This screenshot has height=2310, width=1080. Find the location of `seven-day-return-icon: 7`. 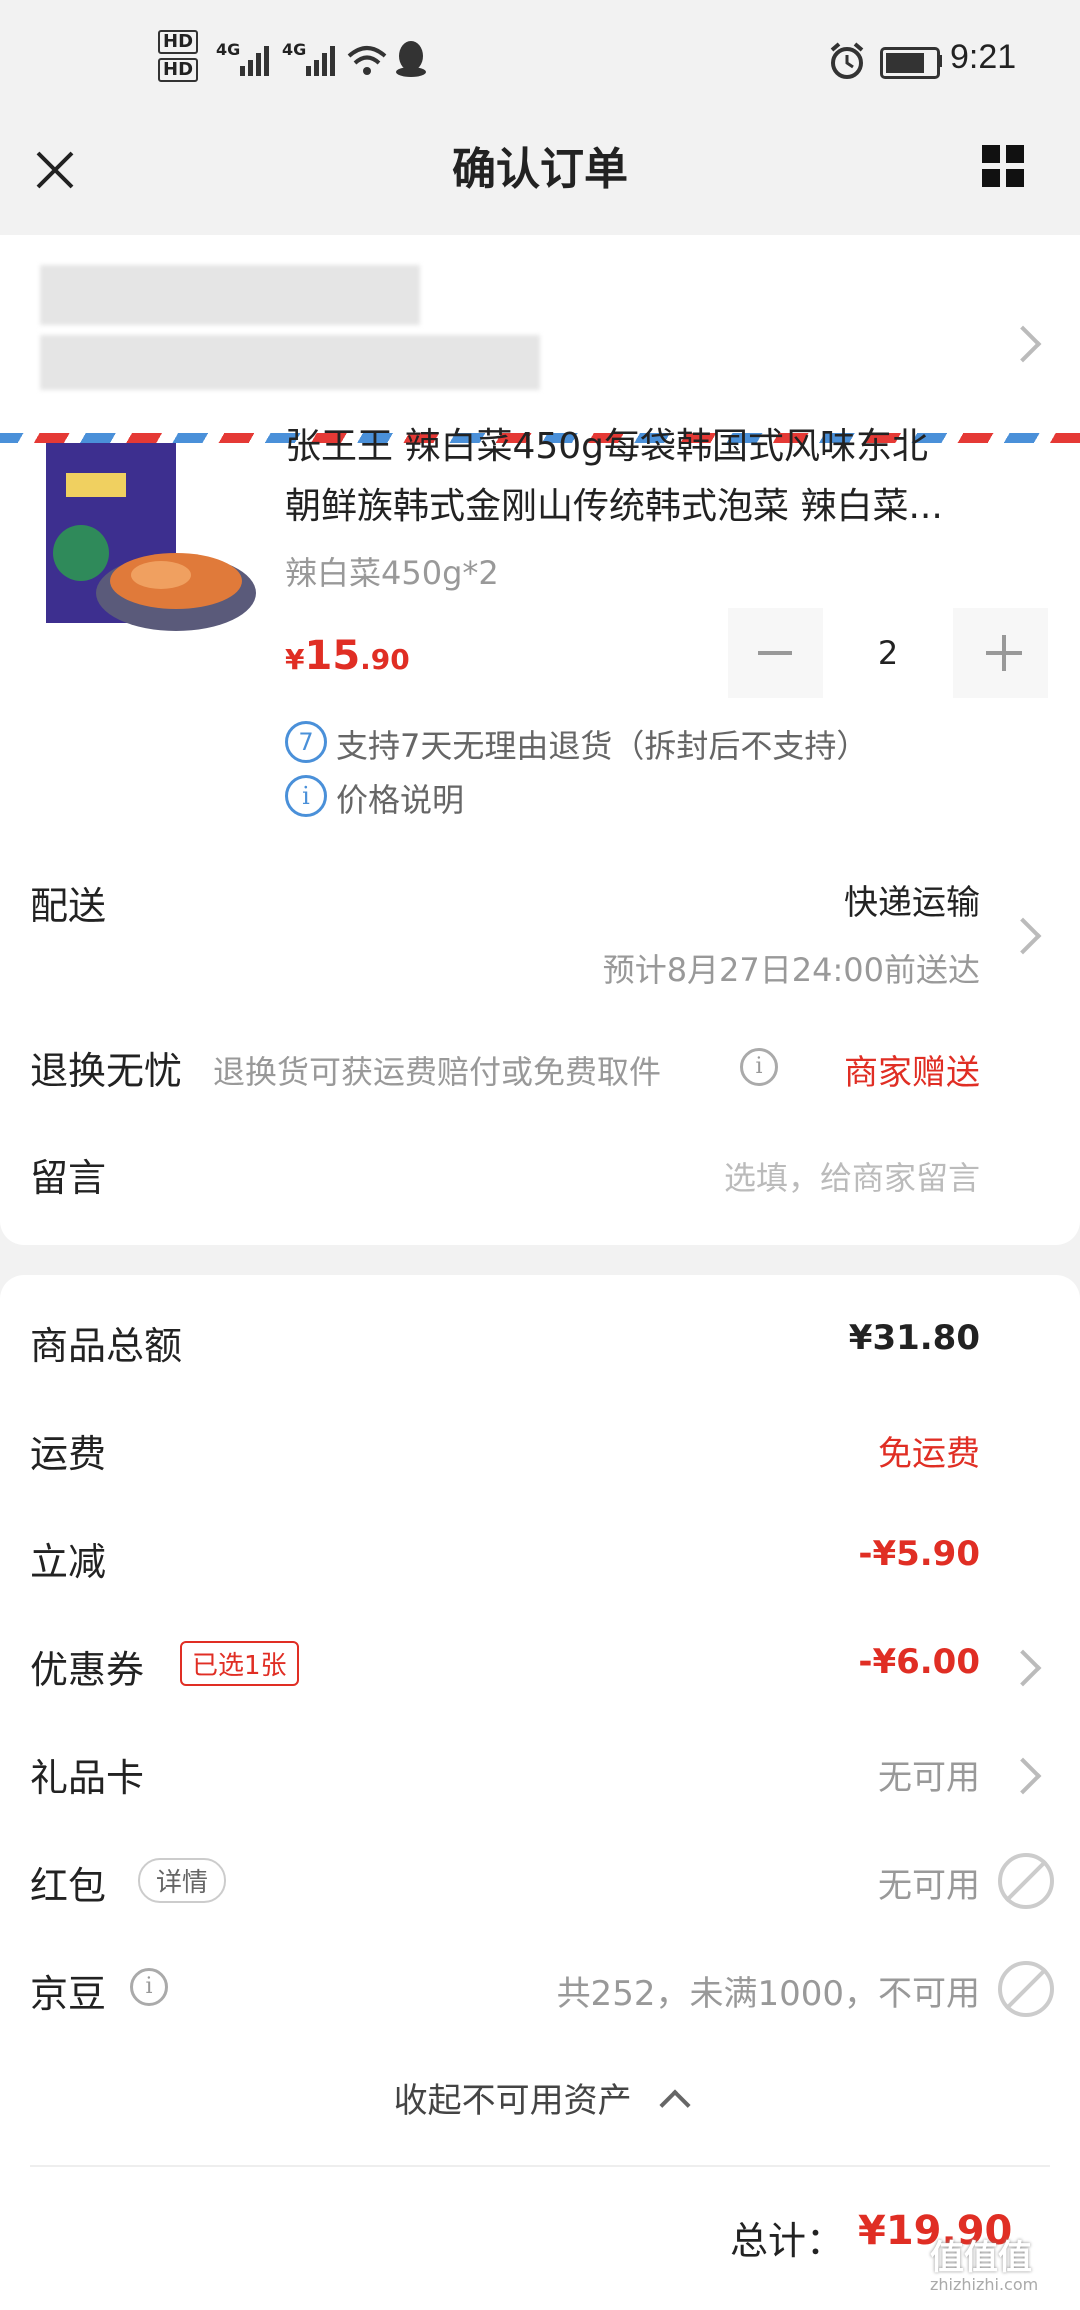

seven-day-return-icon: 7 is located at coordinates (306, 742).